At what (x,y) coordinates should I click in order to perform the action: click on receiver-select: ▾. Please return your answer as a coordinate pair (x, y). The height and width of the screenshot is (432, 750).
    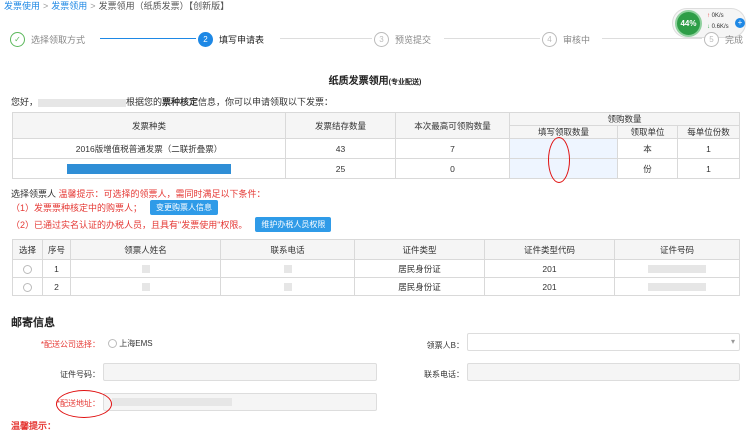
    Looking at the image, I should click on (603, 342).